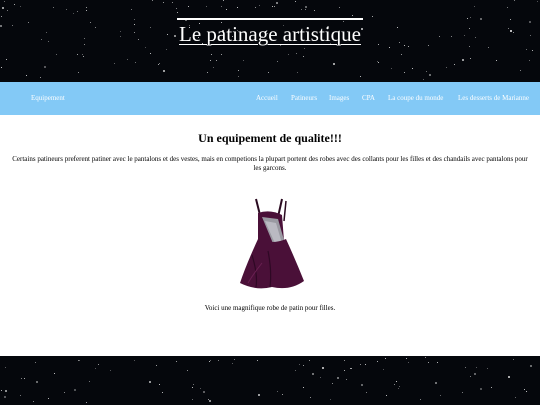  What do you see at coordinates (304, 98) in the screenshot?
I see `nav-link-patineurs: Patineurs` at bounding box center [304, 98].